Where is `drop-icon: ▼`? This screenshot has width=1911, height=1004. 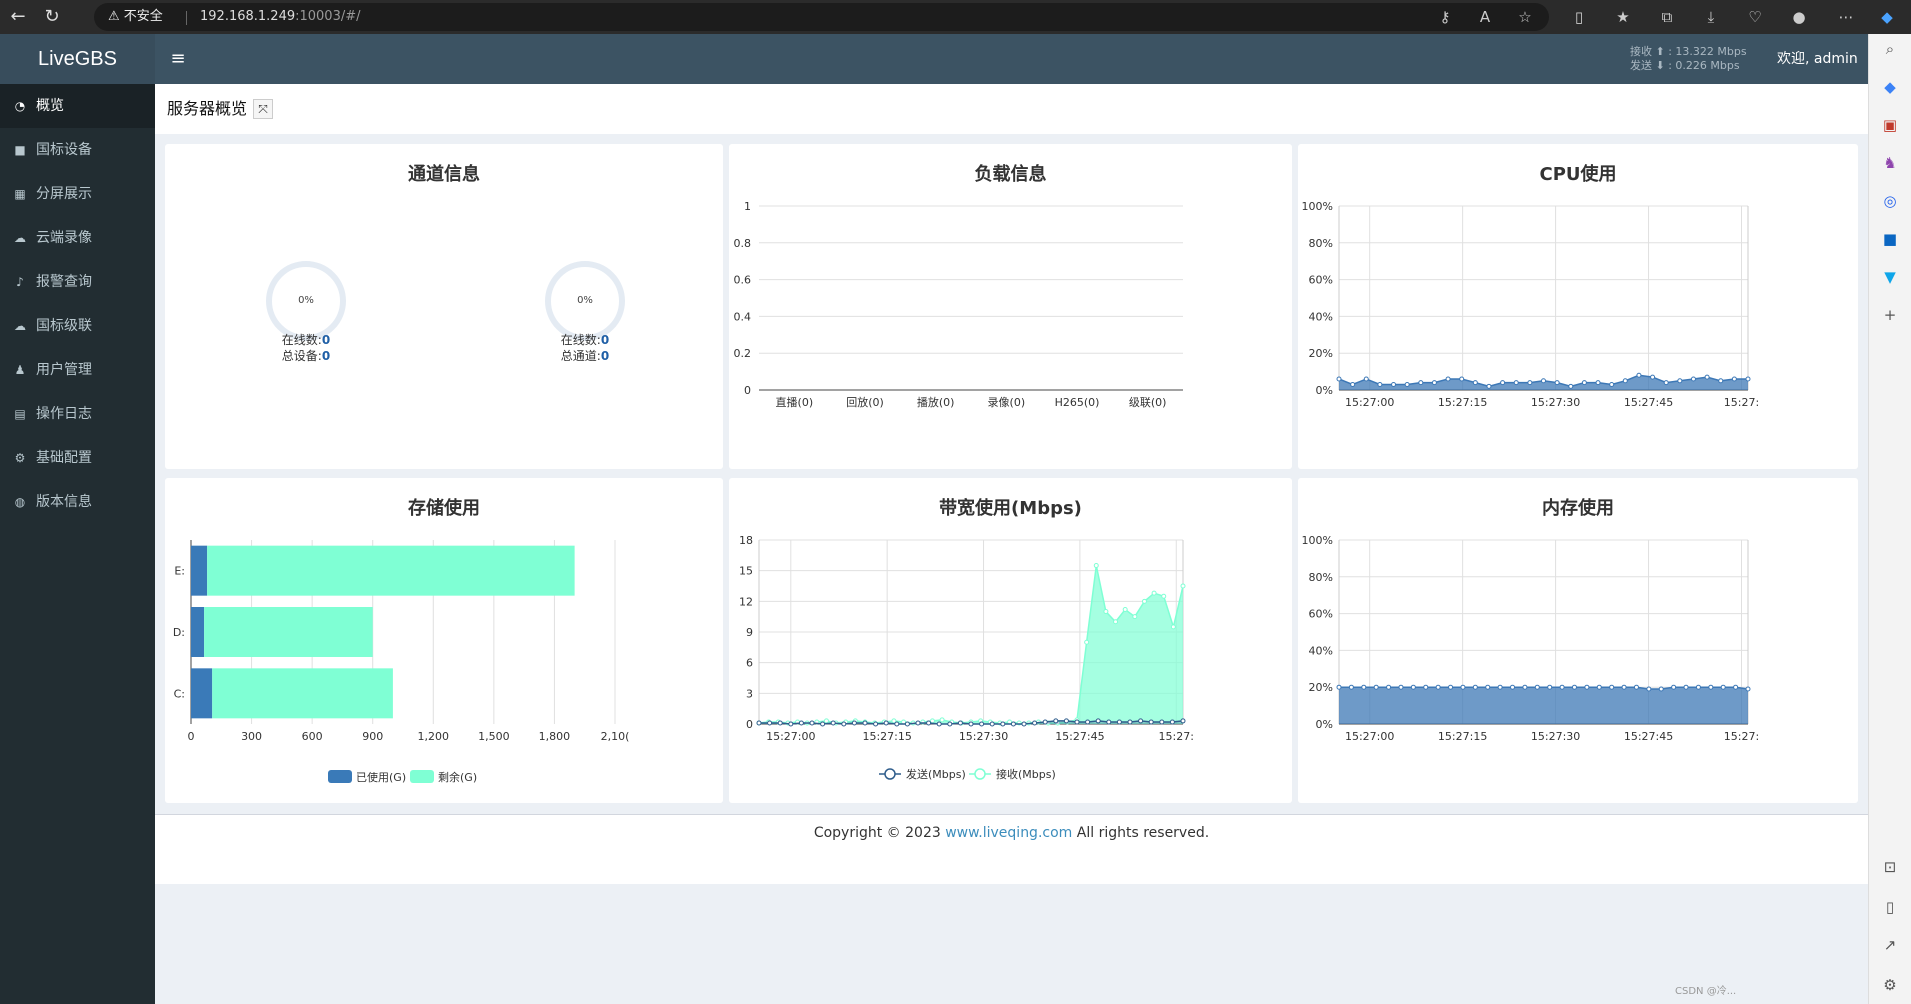
drop-icon: ▼ is located at coordinates (1890, 277).